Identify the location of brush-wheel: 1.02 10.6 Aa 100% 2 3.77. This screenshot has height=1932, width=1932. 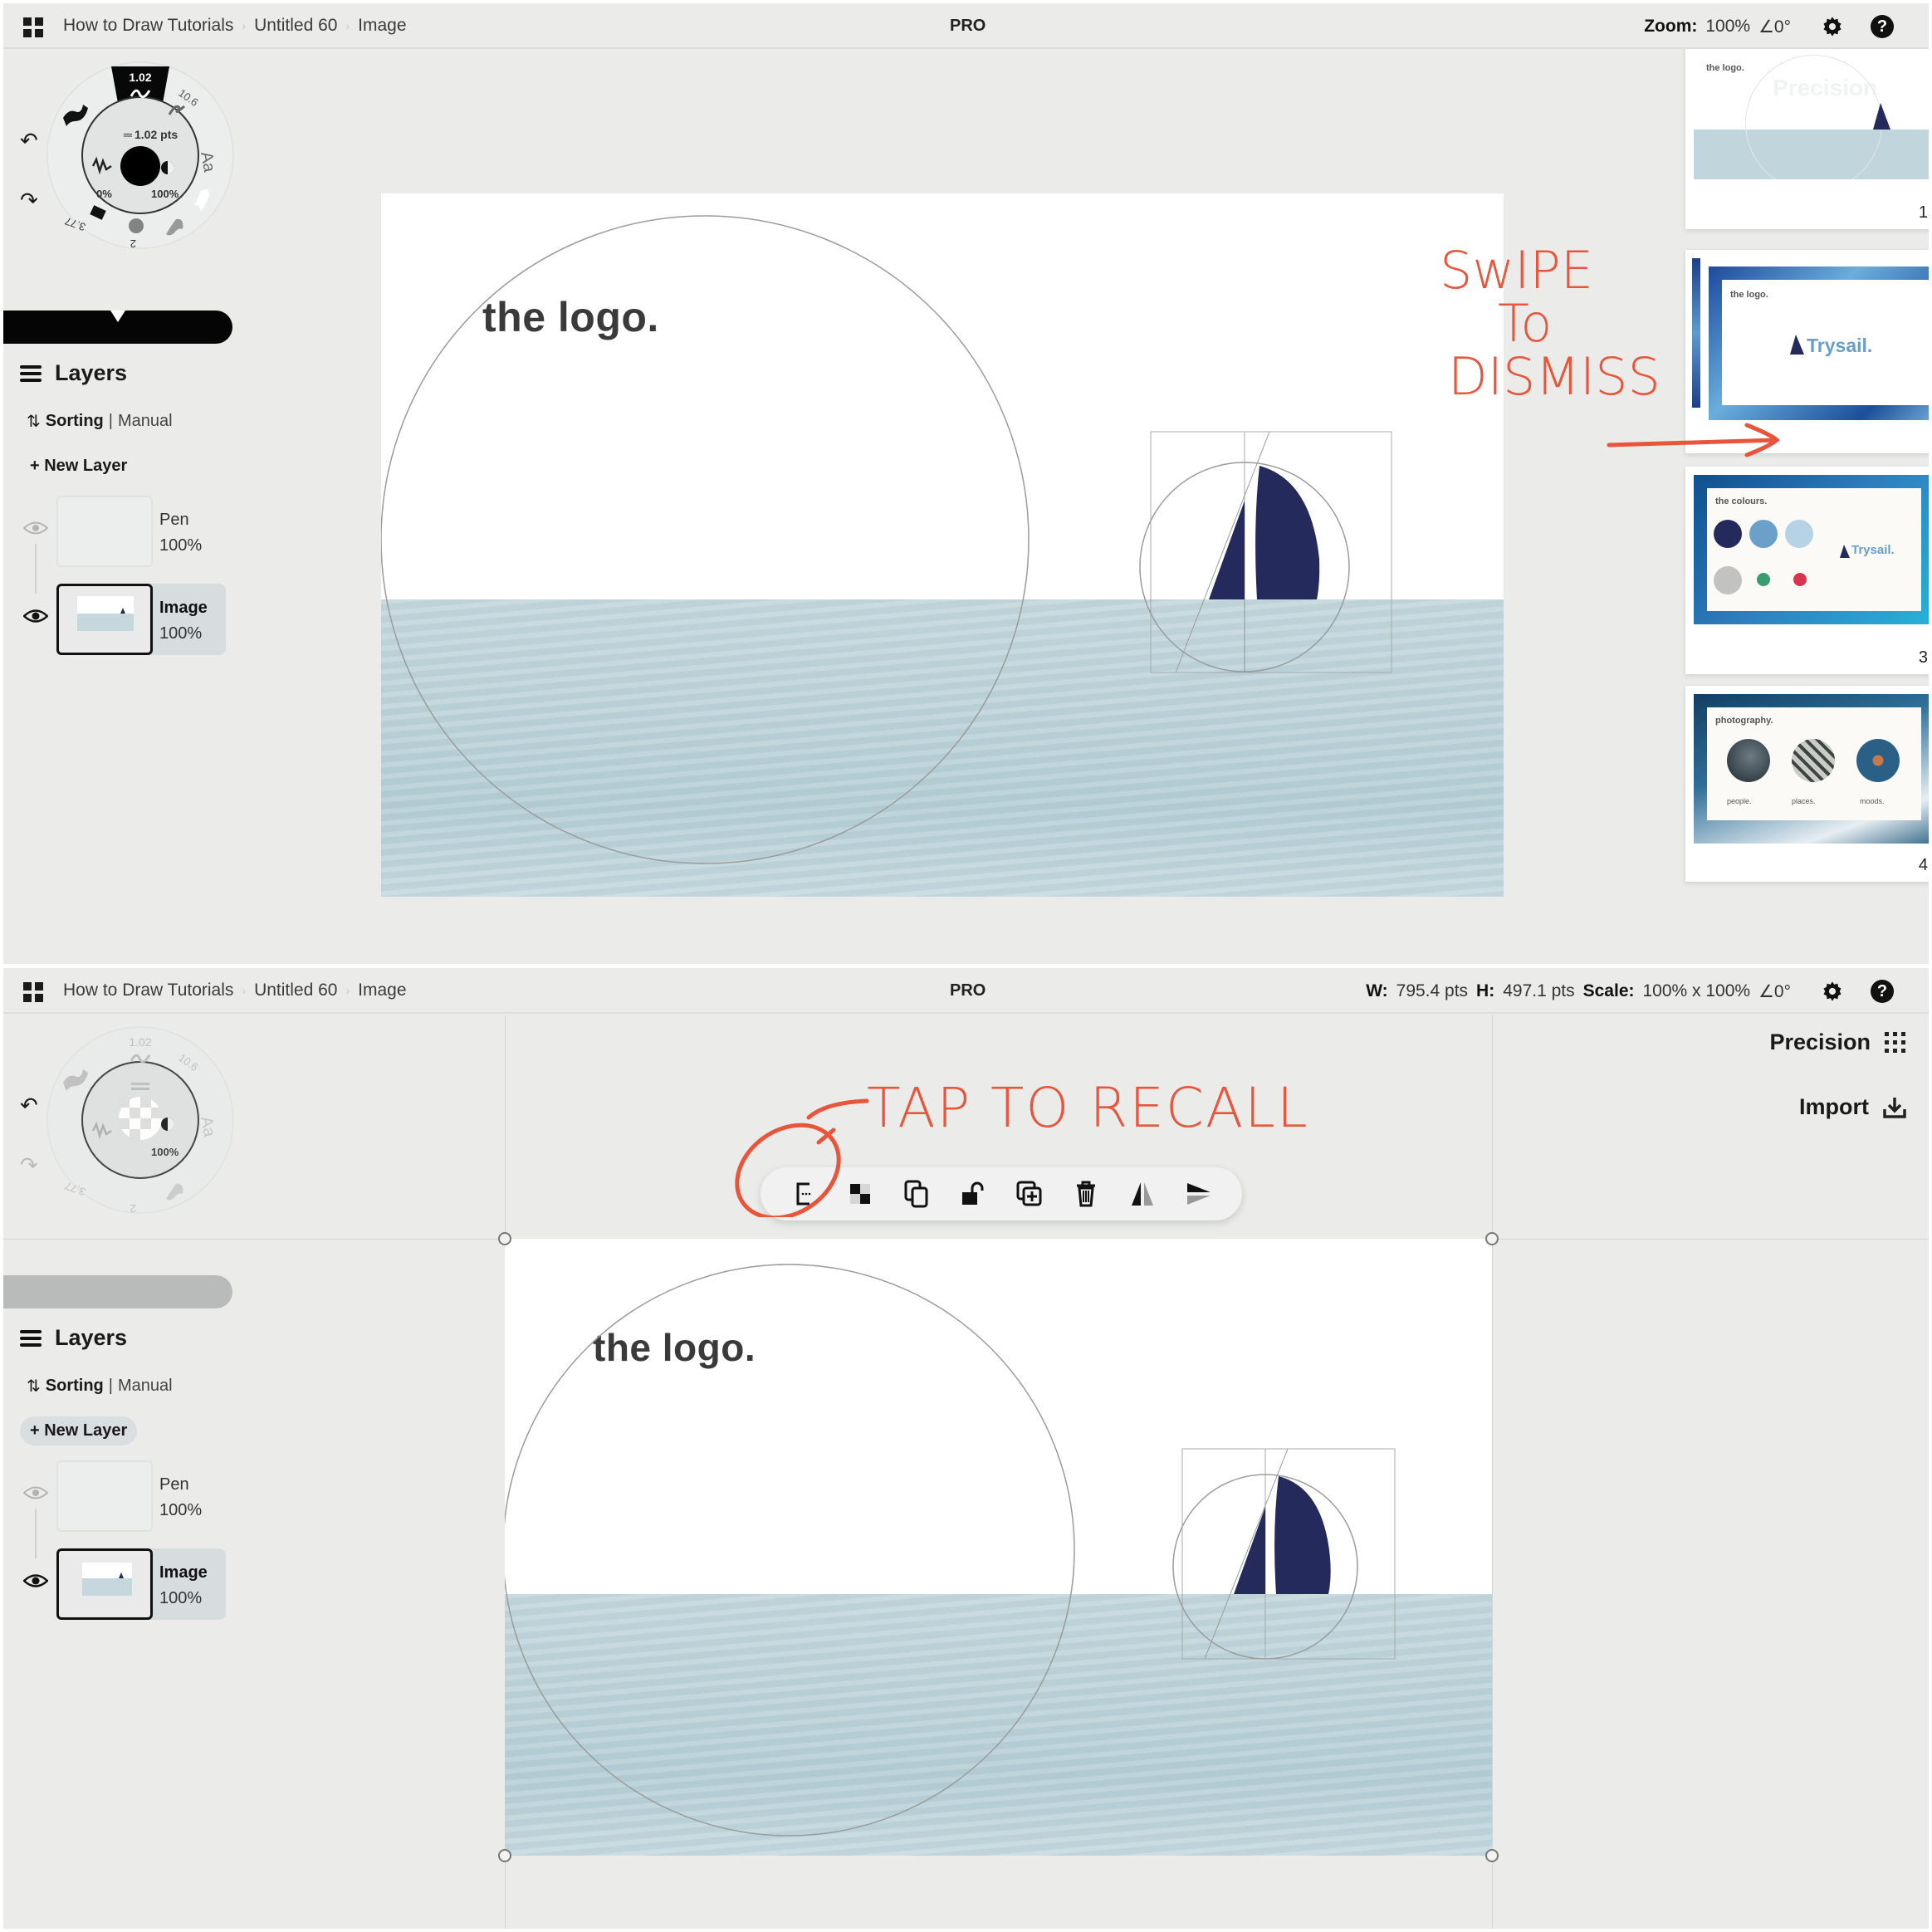
(140, 1120).